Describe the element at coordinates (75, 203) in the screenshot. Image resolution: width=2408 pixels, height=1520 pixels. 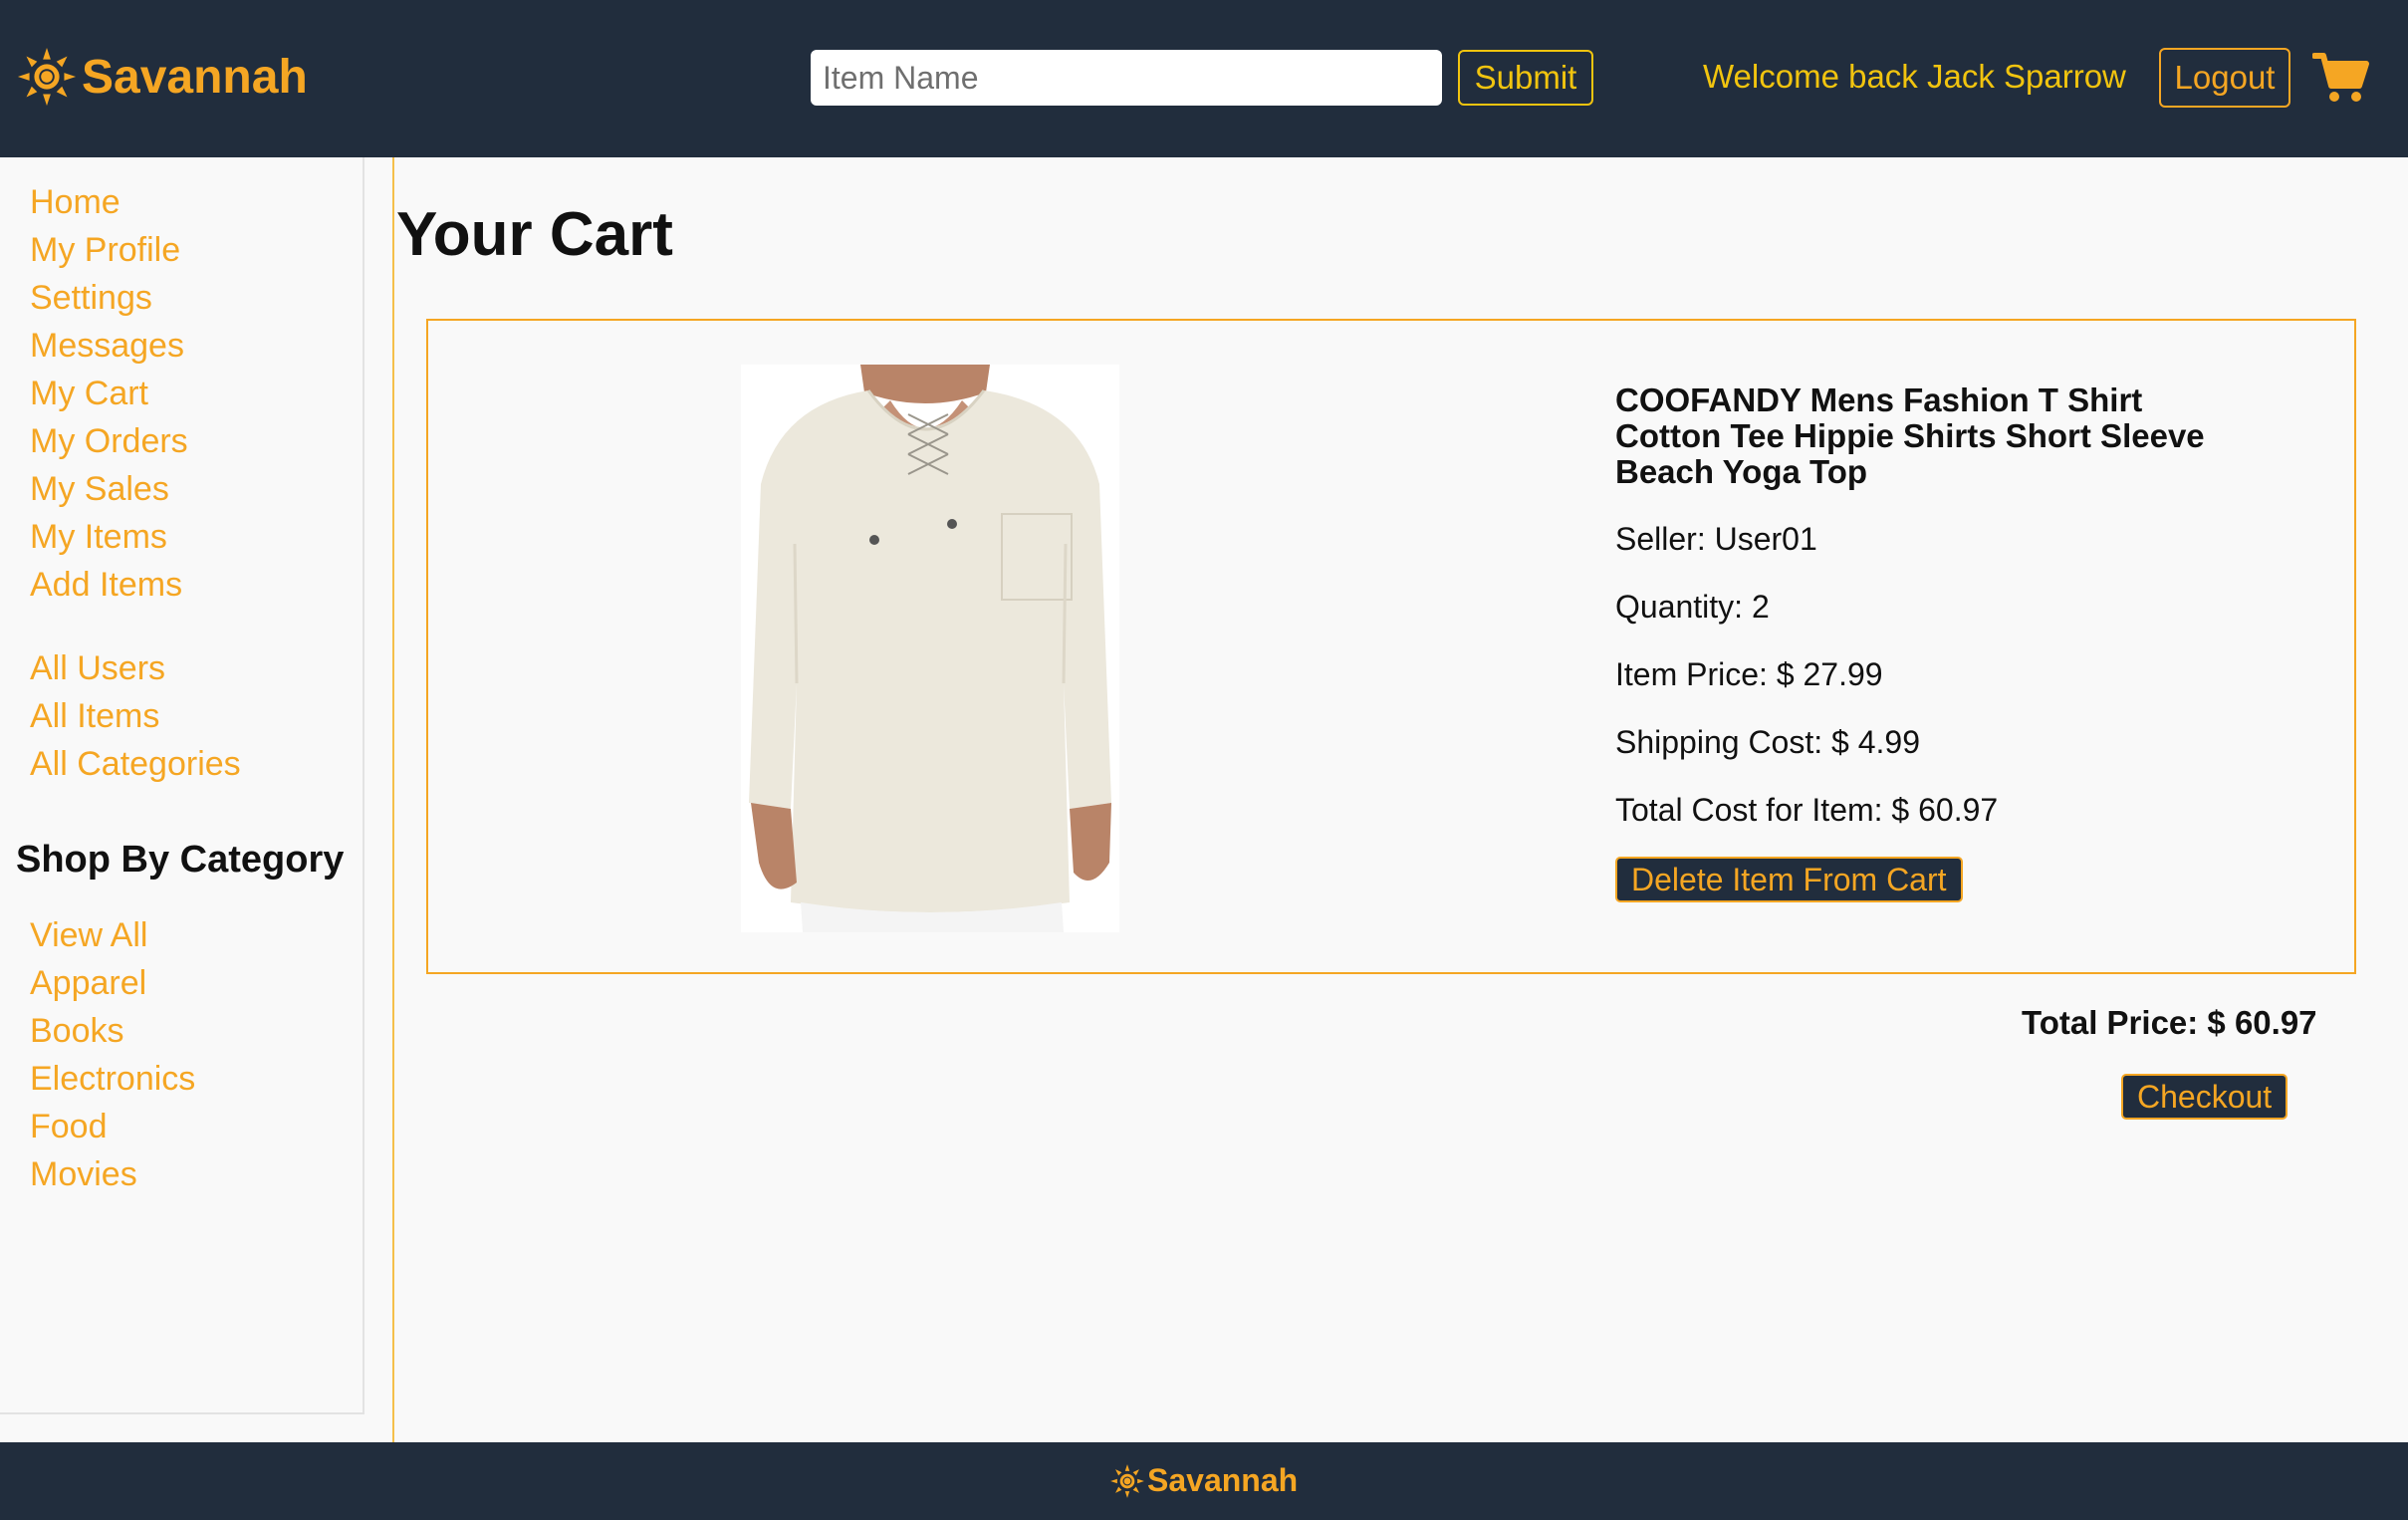
I see `sidebar-link-home: Home` at that location.